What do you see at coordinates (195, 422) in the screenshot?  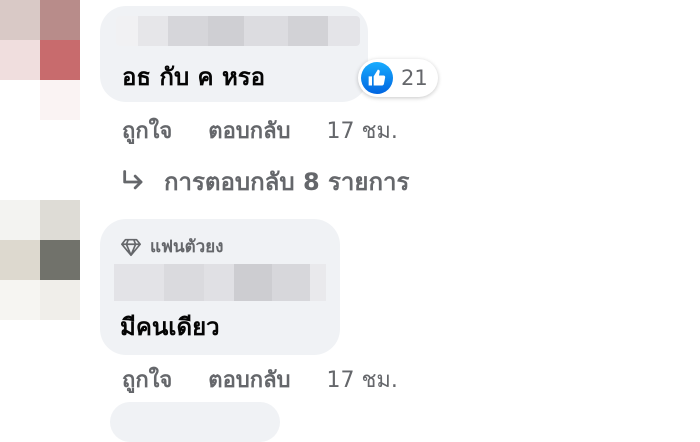 I see `comment-bubble` at bounding box center [195, 422].